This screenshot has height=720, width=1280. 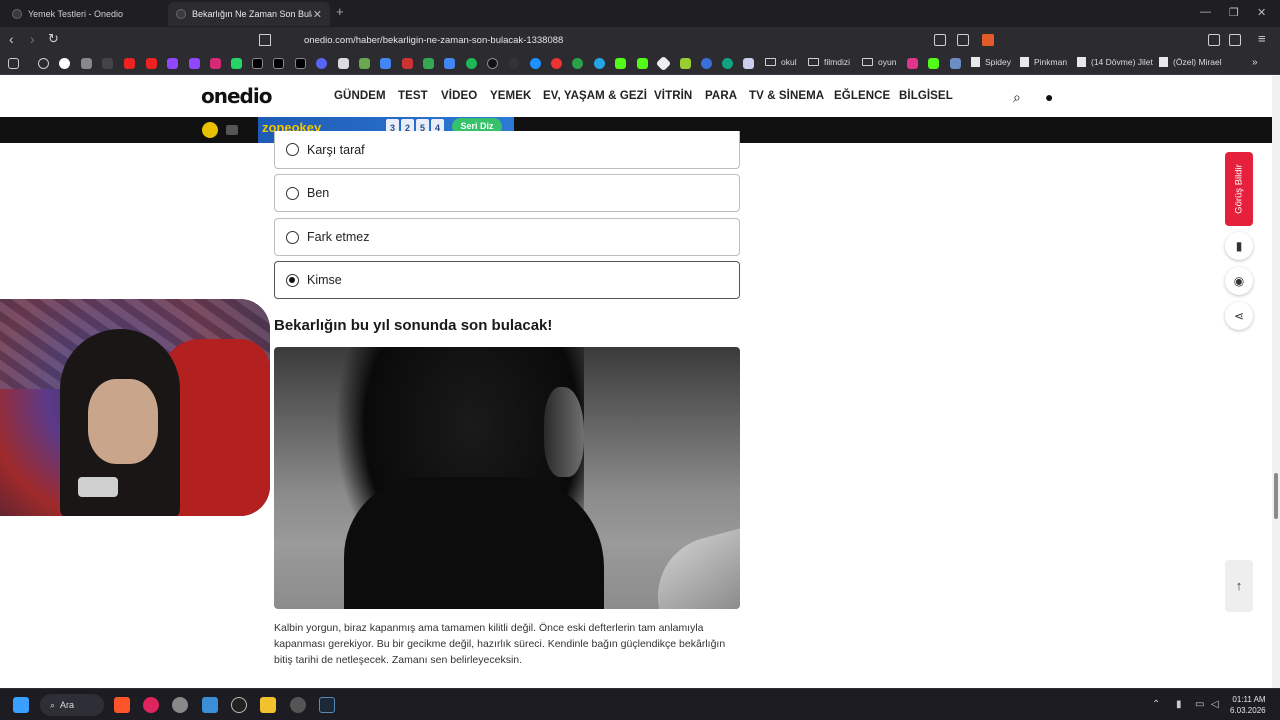 What do you see at coordinates (268, 705) in the screenshot?
I see `file-explorer-icon` at bounding box center [268, 705].